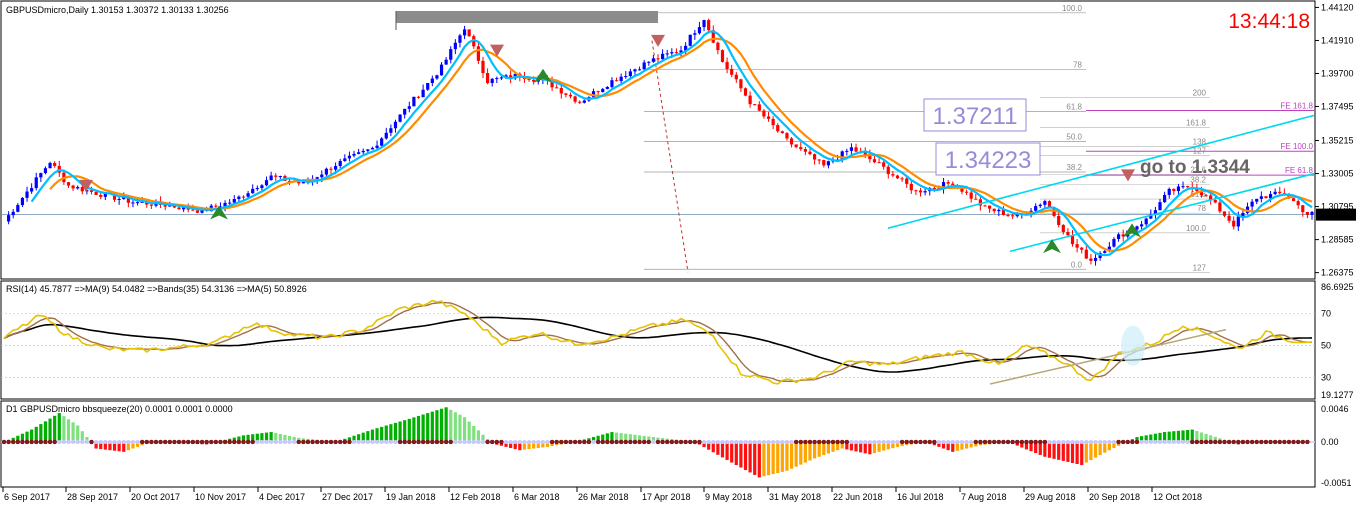 Image resolution: width=1358 pixels, height=509 pixels. Describe the element at coordinates (1297, 106) in the screenshot. I see `fe-label: FE 161.8` at that location.